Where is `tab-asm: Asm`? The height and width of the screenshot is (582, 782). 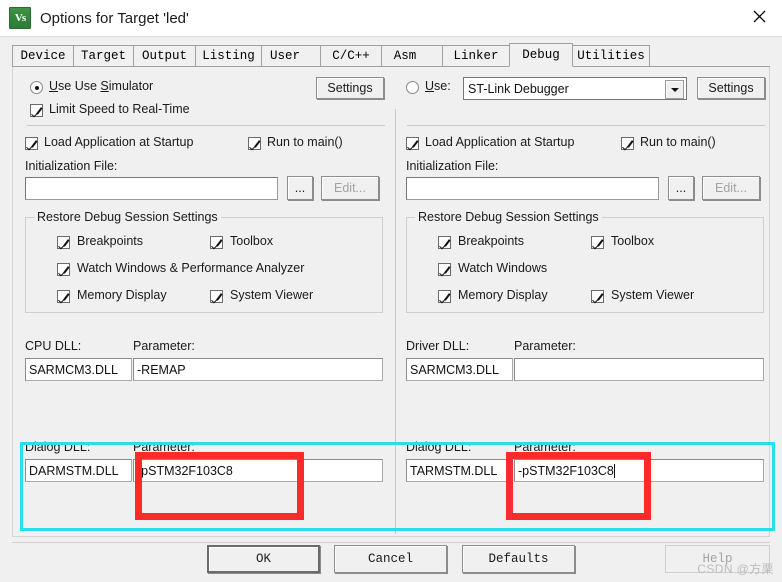
tab-asm: Asm is located at coordinates (412, 55).